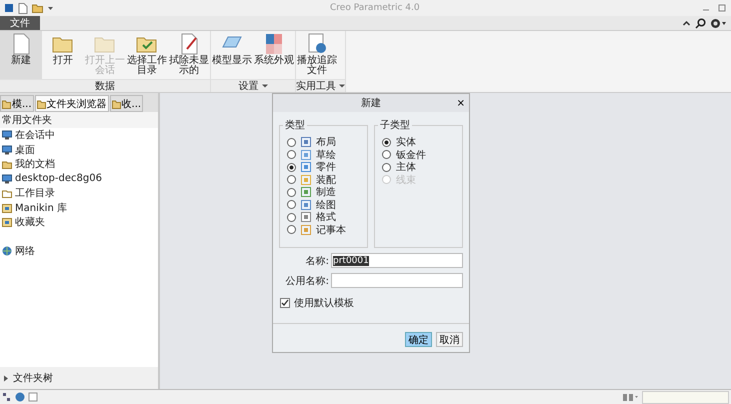 The height and width of the screenshot is (404, 731). What do you see at coordinates (375, 8) in the screenshot?
I see `window-title: Creo Parametric 4.0` at bounding box center [375, 8].